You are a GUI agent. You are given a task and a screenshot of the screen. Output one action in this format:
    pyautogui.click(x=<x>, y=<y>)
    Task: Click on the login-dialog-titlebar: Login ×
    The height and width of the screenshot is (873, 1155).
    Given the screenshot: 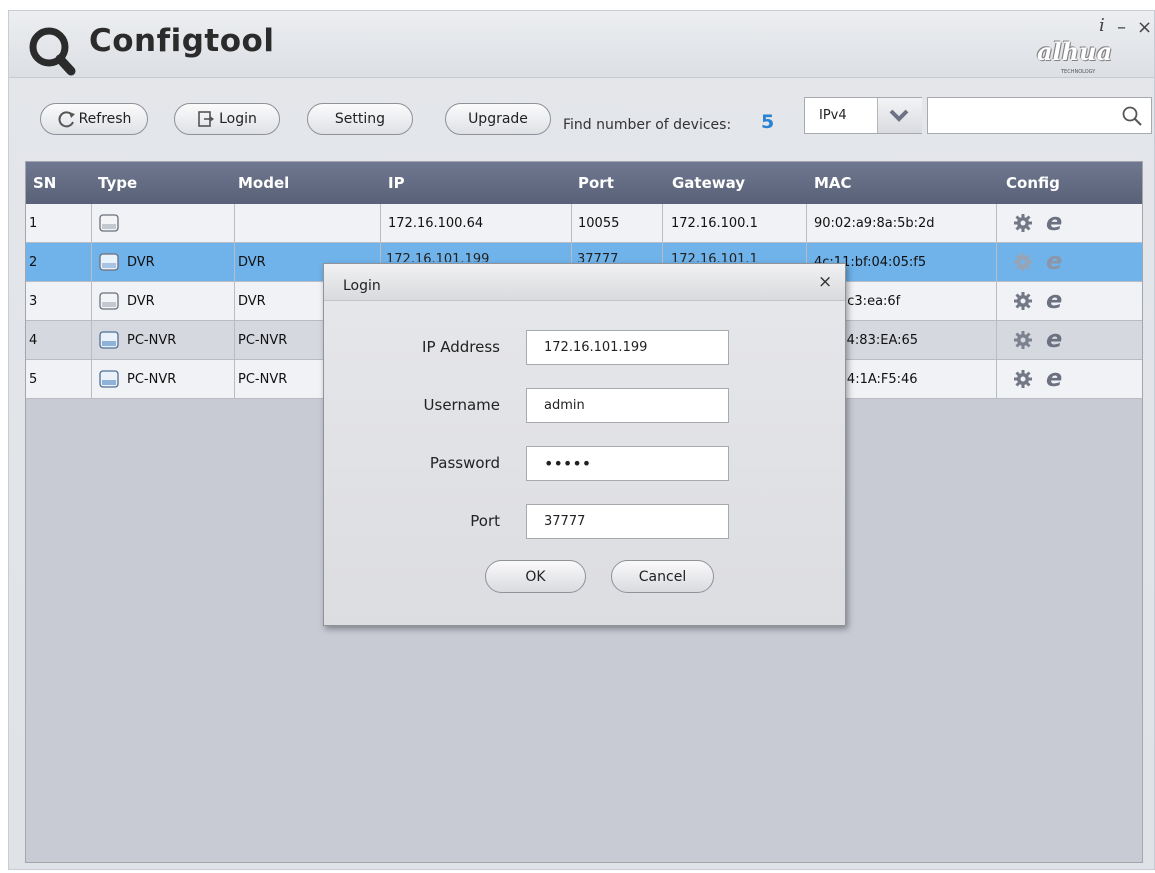 What is the action you would take?
    pyautogui.click(x=584, y=282)
    